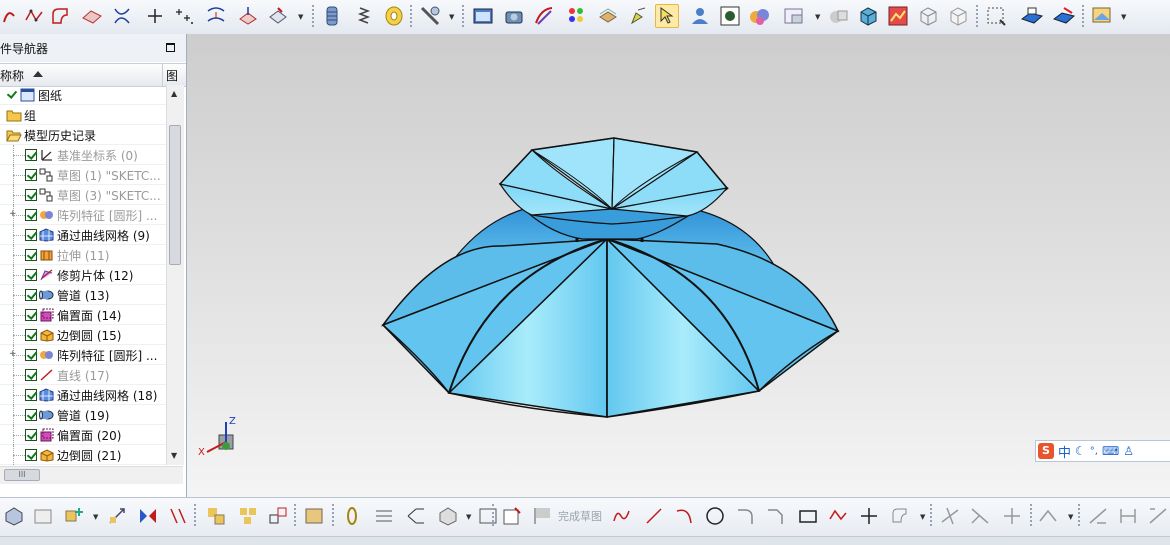 The image size is (1170, 545). Describe the element at coordinates (216, 16) in the screenshot. I see `project-curve-icon` at that location.